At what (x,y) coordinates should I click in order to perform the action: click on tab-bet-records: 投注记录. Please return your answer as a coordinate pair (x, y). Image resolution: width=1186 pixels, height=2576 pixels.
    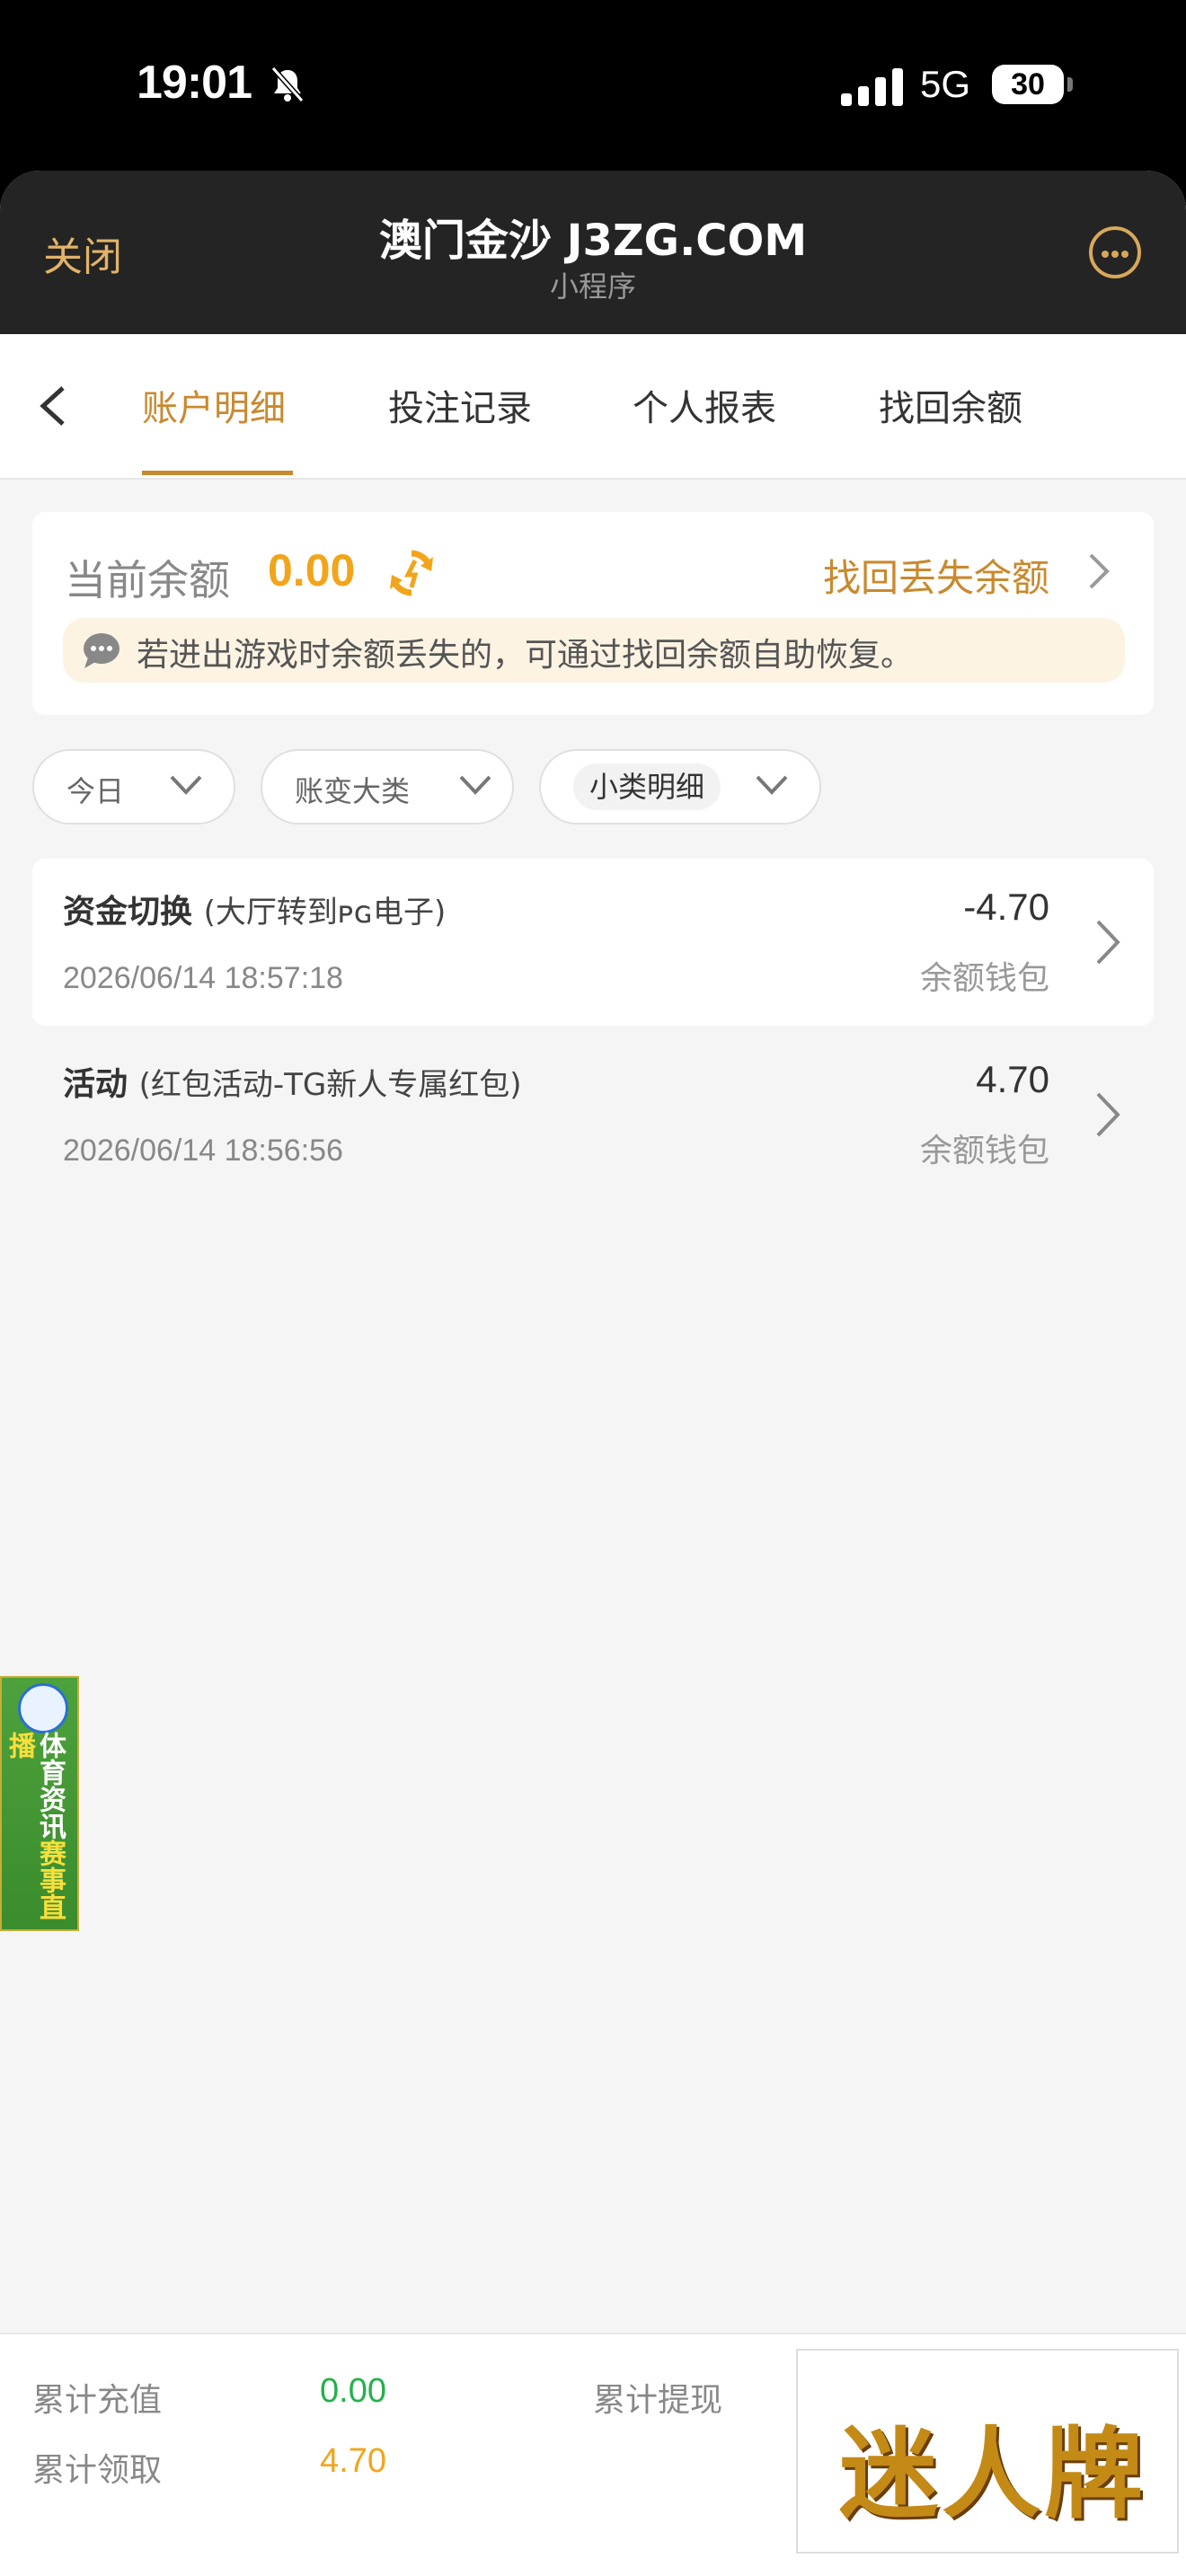
    Looking at the image, I should click on (460, 405).